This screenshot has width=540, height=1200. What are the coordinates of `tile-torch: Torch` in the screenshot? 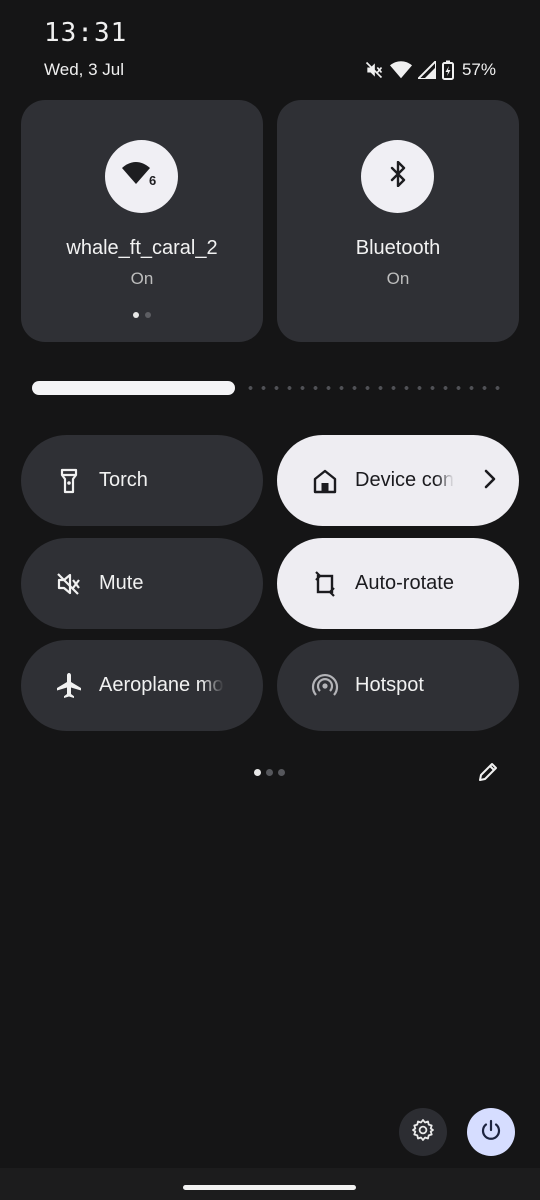 It's located at (142, 480).